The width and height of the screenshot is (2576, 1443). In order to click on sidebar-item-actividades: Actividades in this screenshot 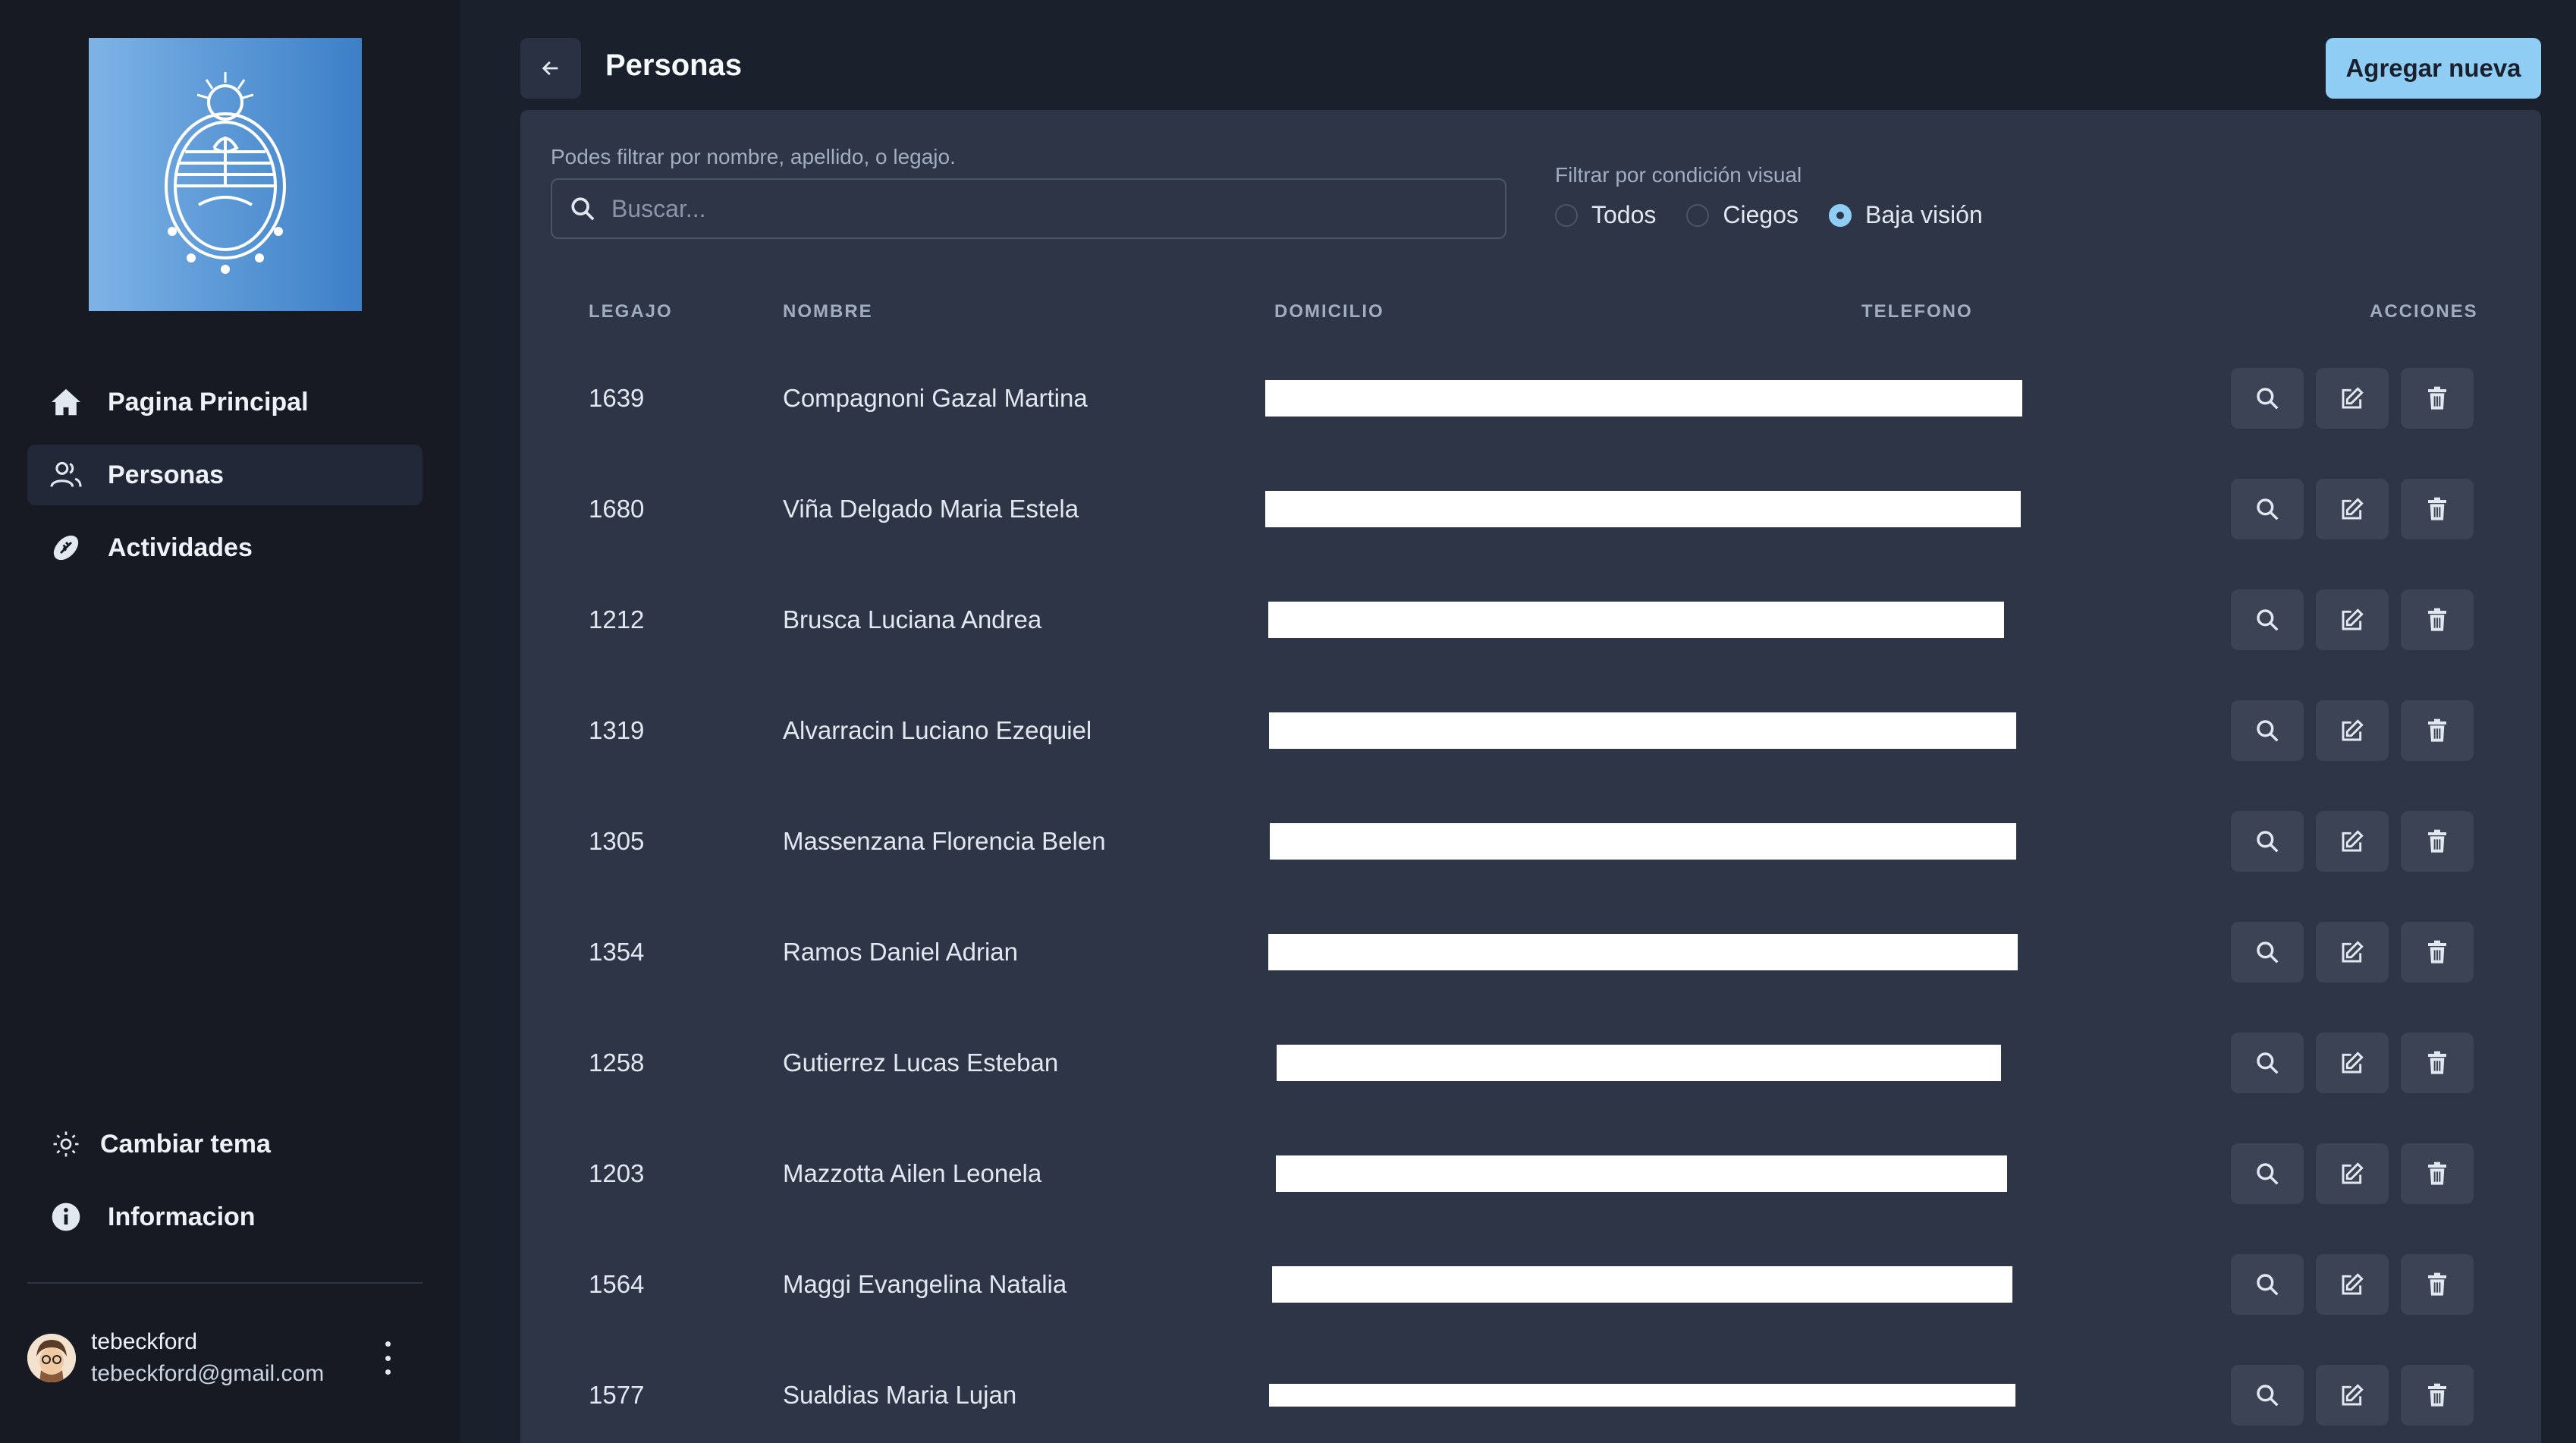, I will do `click(225, 547)`.